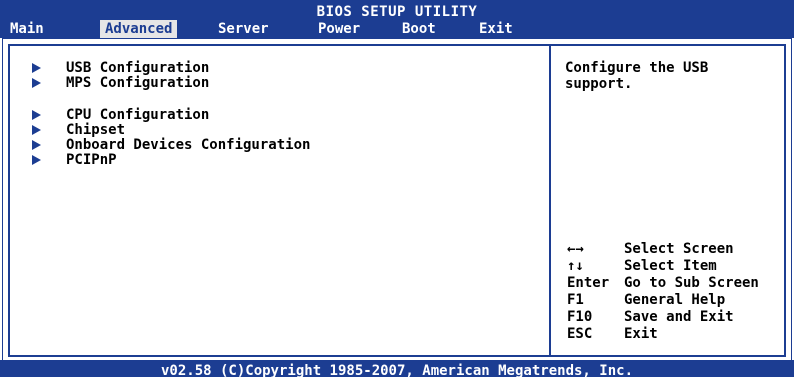 This screenshot has width=794, height=377. What do you see at coordinates (637, 76) in the screenshot?
I see `help-text: Configure the USB support.` at bounding box center [637, 76].